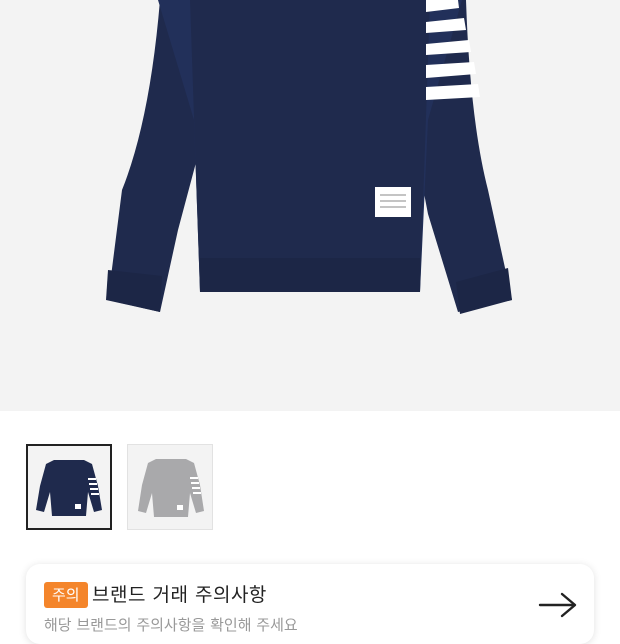 This screenshot has width=620, height=644. I want to click on gray-sweatshirt-thumb-image, so click(170, 487).